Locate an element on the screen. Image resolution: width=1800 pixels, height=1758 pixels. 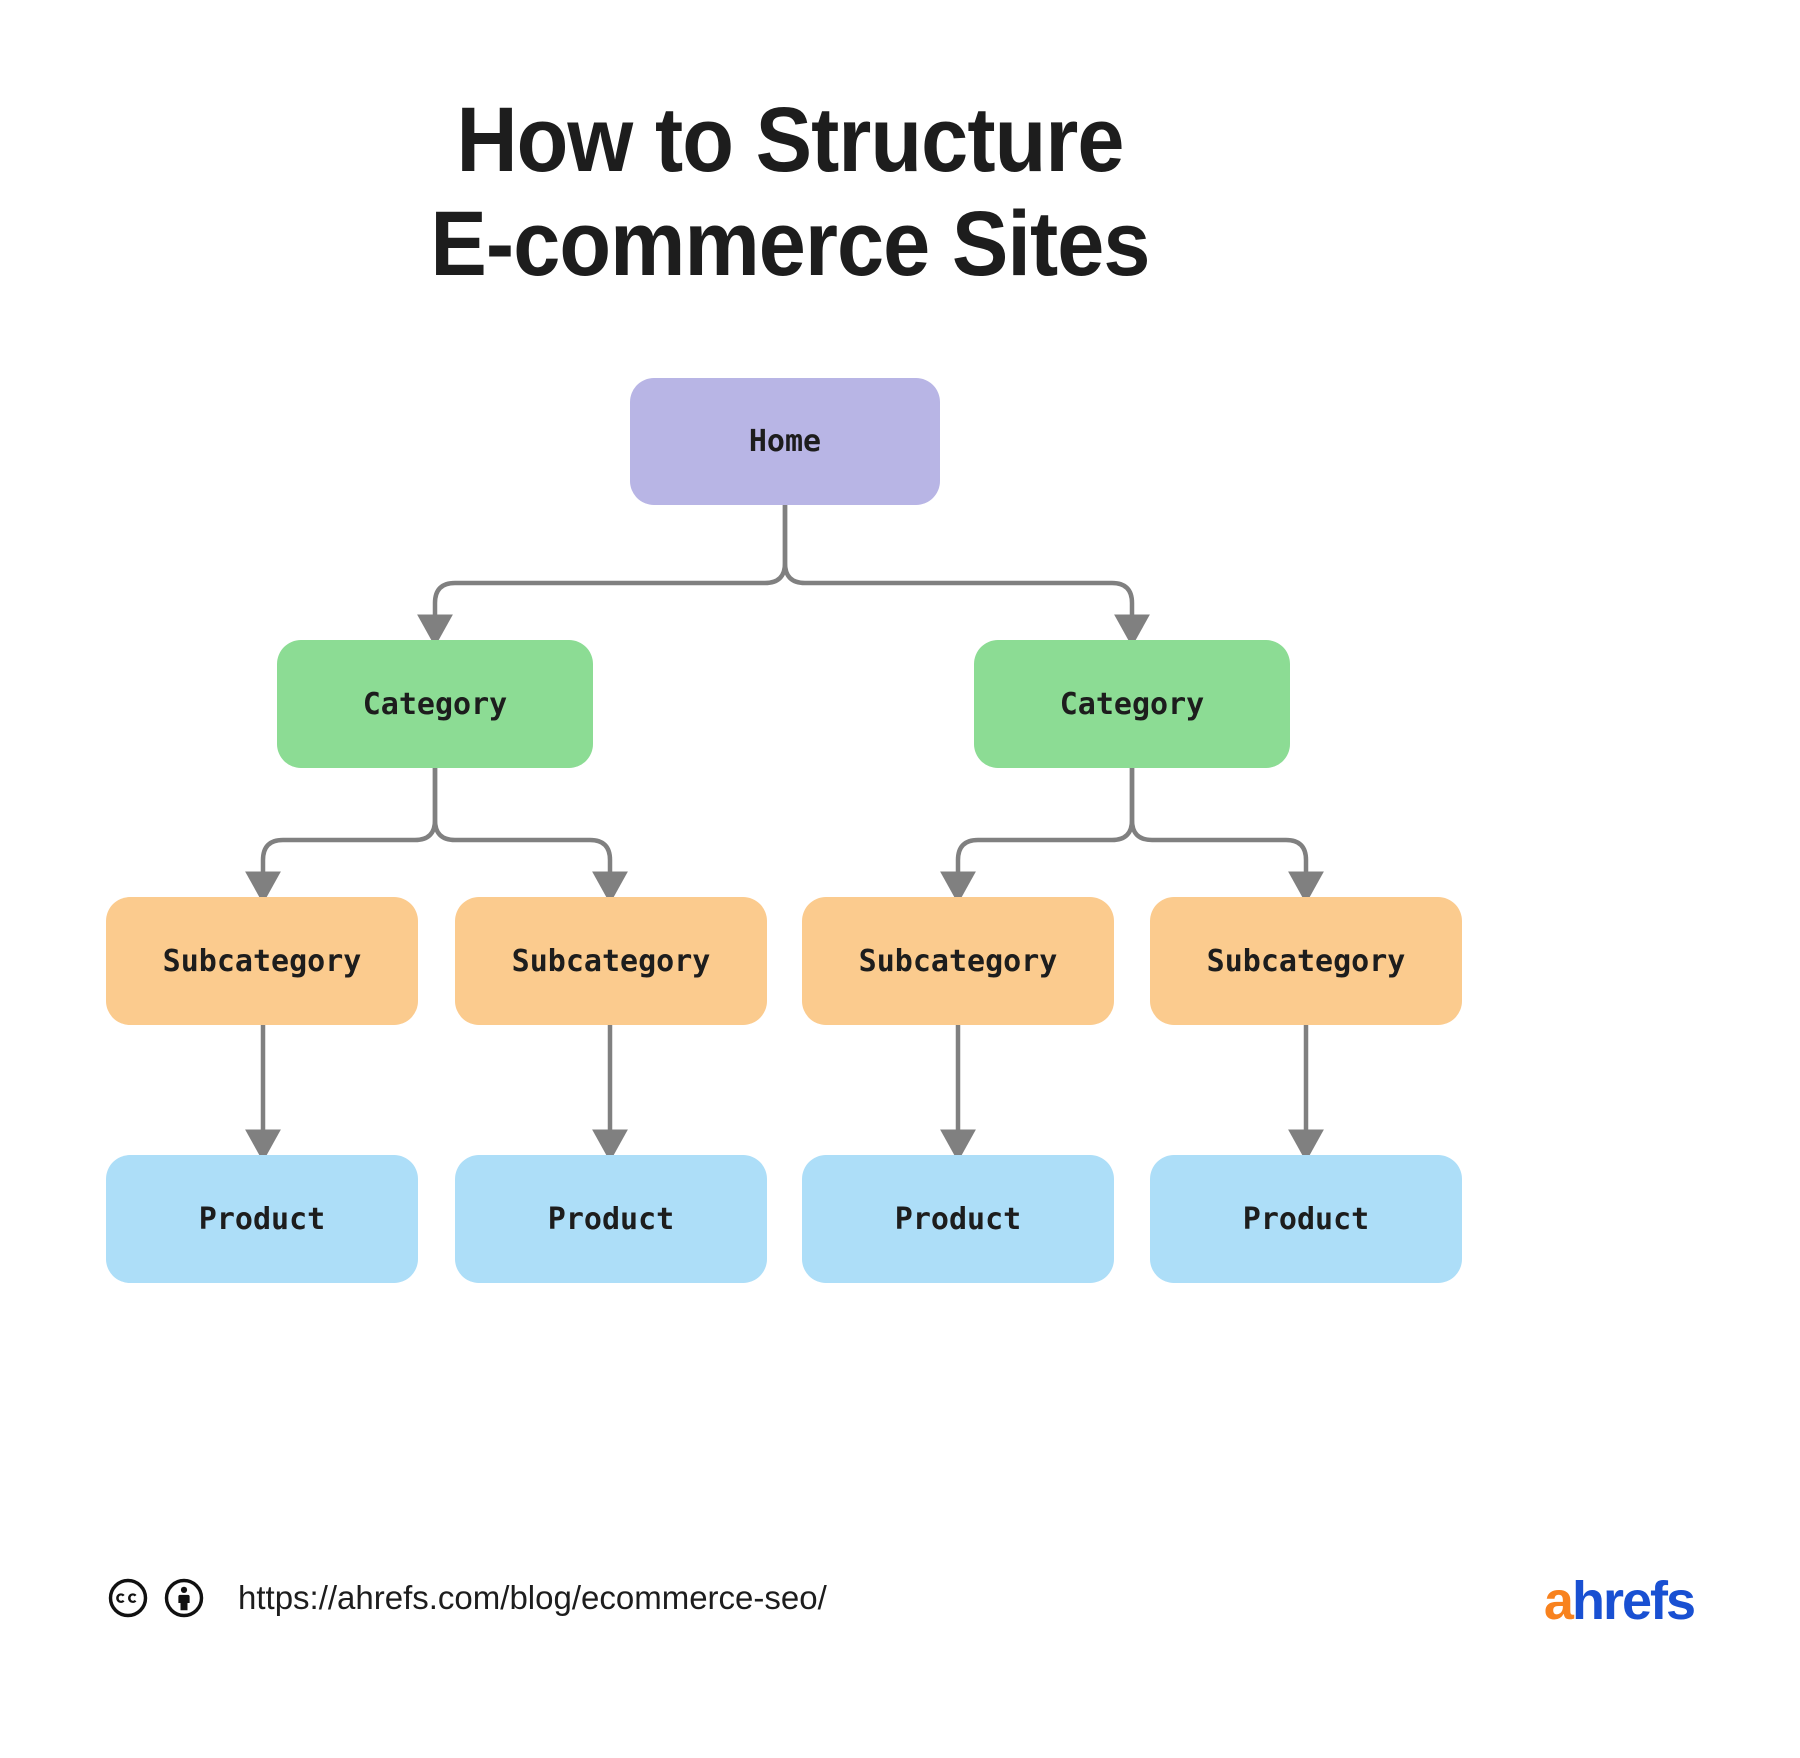
creative-commons-by-icon is located at coordinates (184, 1598).